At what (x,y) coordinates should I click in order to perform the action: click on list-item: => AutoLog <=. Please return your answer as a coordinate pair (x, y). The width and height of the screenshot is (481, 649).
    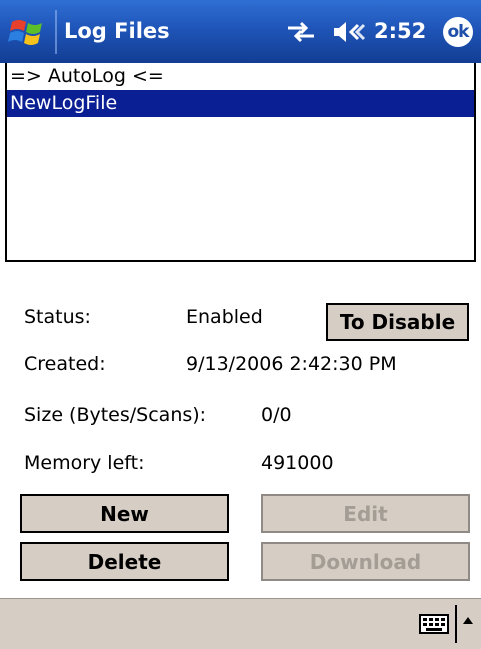
    Looking at the image, I should click on (240, 76).